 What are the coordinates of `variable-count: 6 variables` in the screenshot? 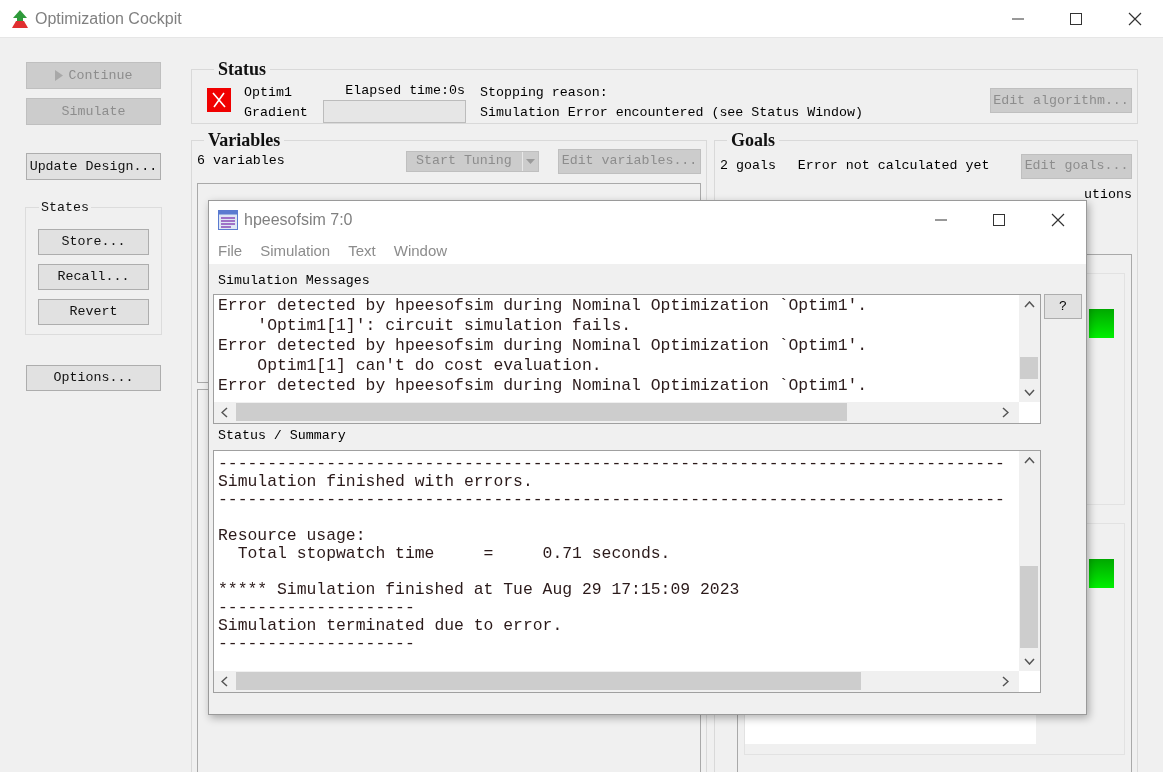 It's located at (241, 161).